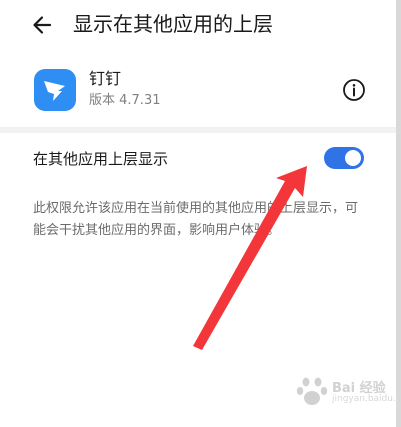  I want to click on overlay-permission-row: 在其他应用上层显示, so click(200, 159).